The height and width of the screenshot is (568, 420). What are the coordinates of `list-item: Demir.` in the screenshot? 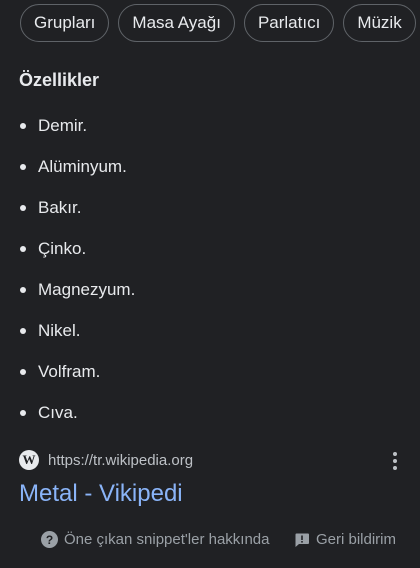 It's located at (77, 125).